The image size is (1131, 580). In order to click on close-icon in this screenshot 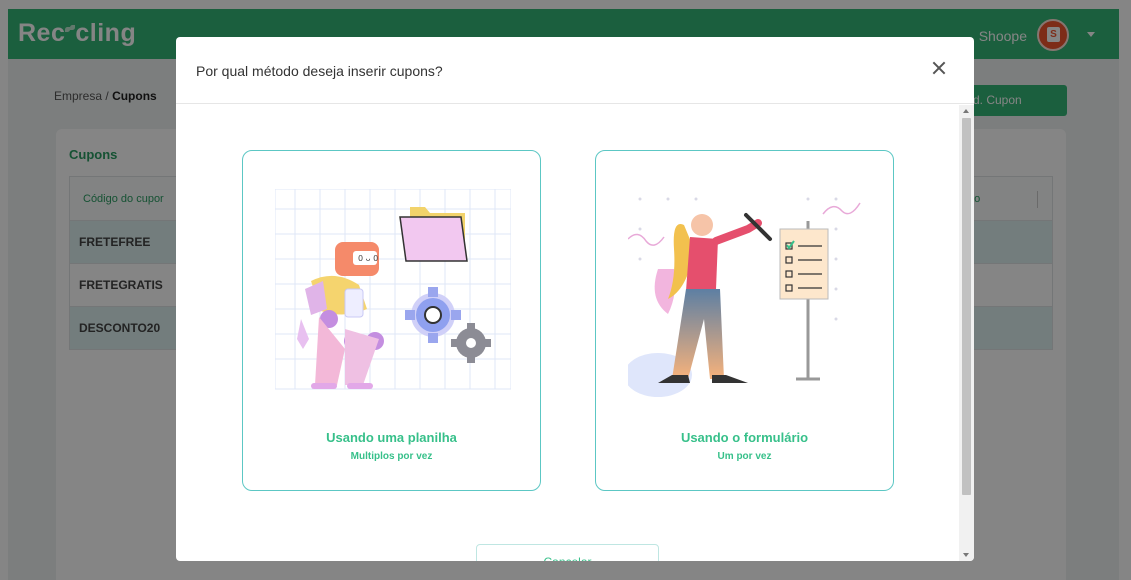, I will do `click(939, 68)`.